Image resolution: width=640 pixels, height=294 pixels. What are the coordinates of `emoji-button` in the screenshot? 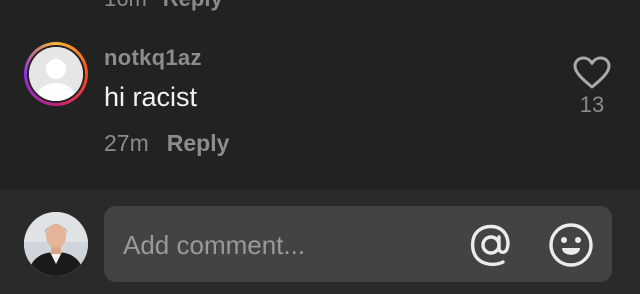 It's located at (571, 245).